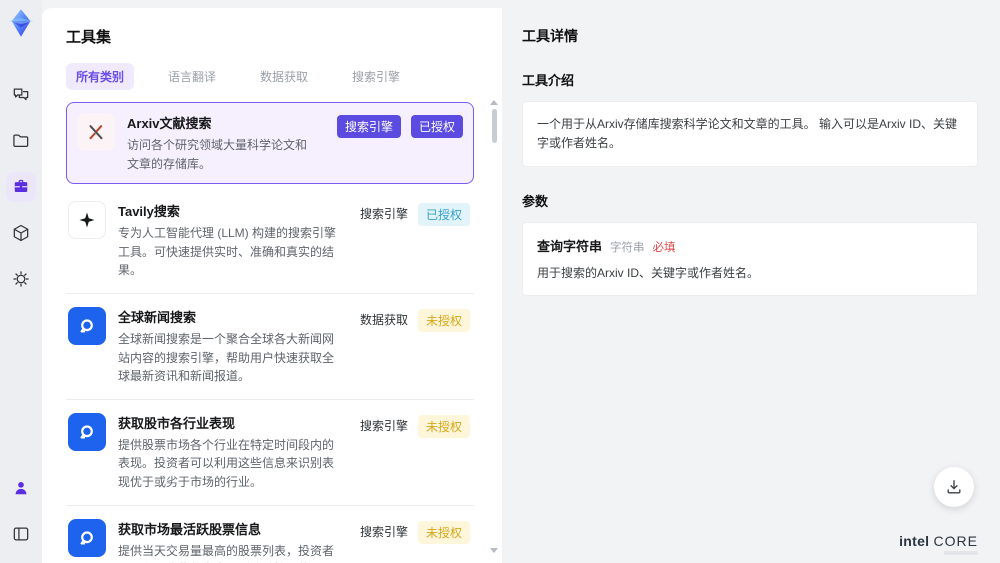 Image resolution: width=1000 pixels, height=563 pixels. Describe the element at coordinates (494, 326) in the screenshot. I see `scrollbar` at that location.